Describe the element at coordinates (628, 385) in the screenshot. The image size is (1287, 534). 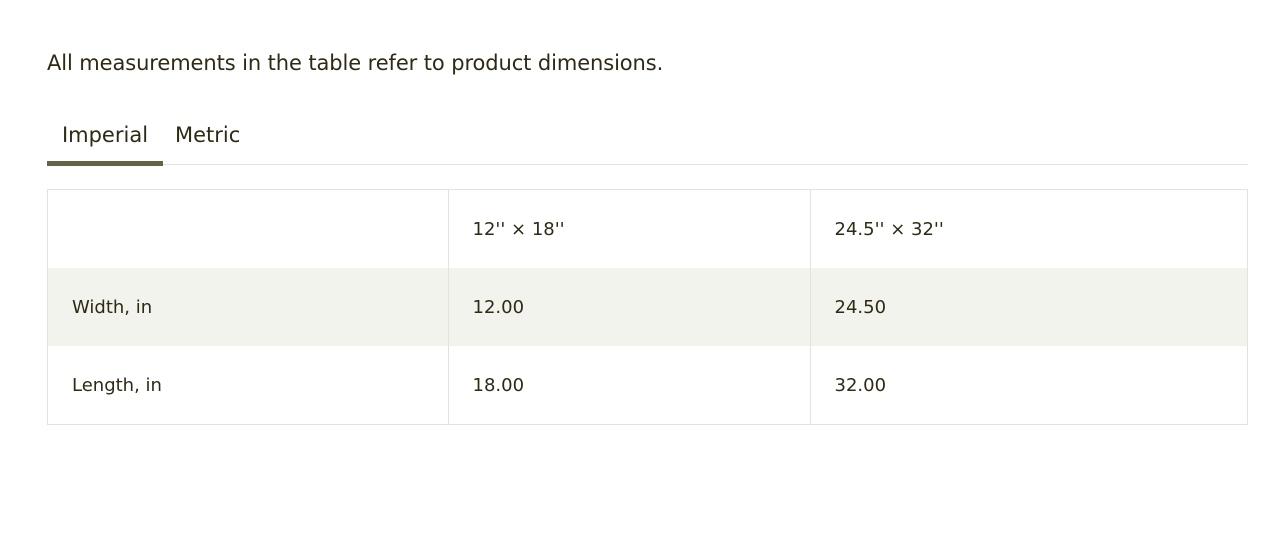
I see `table-cell: 18.00` at that location.